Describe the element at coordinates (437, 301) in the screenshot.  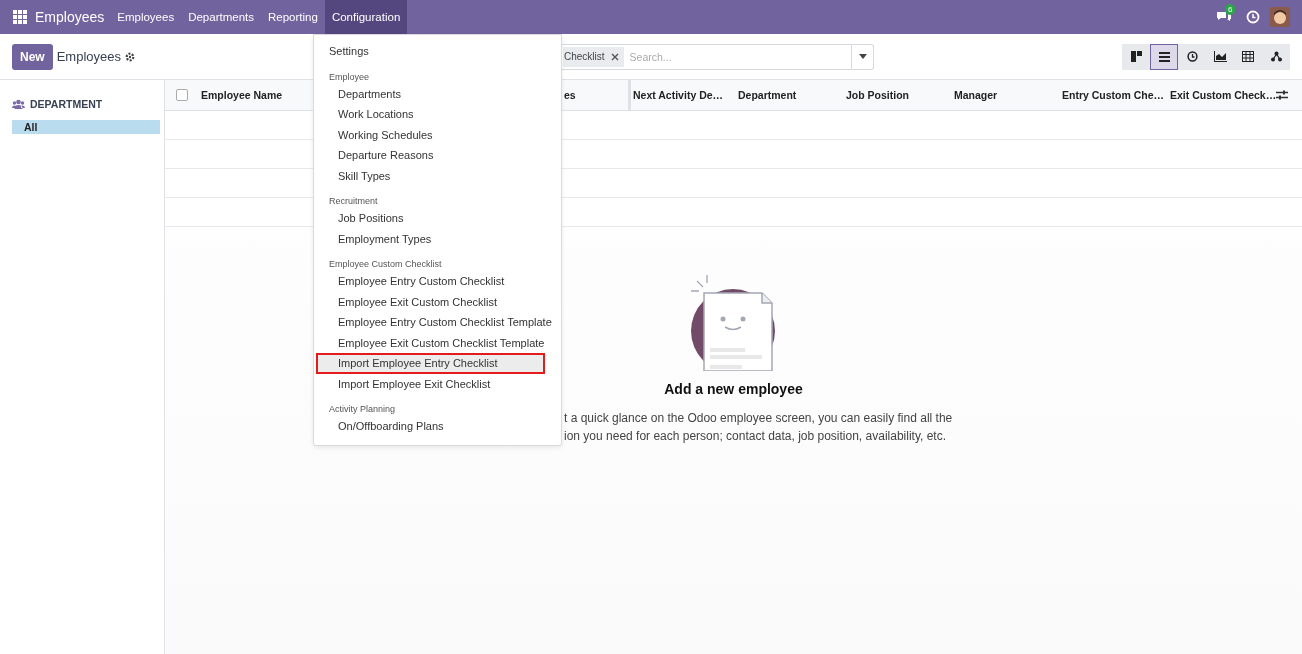
I see `dropdown-menu-item: Employee Exit Custom Checklist` at that location.